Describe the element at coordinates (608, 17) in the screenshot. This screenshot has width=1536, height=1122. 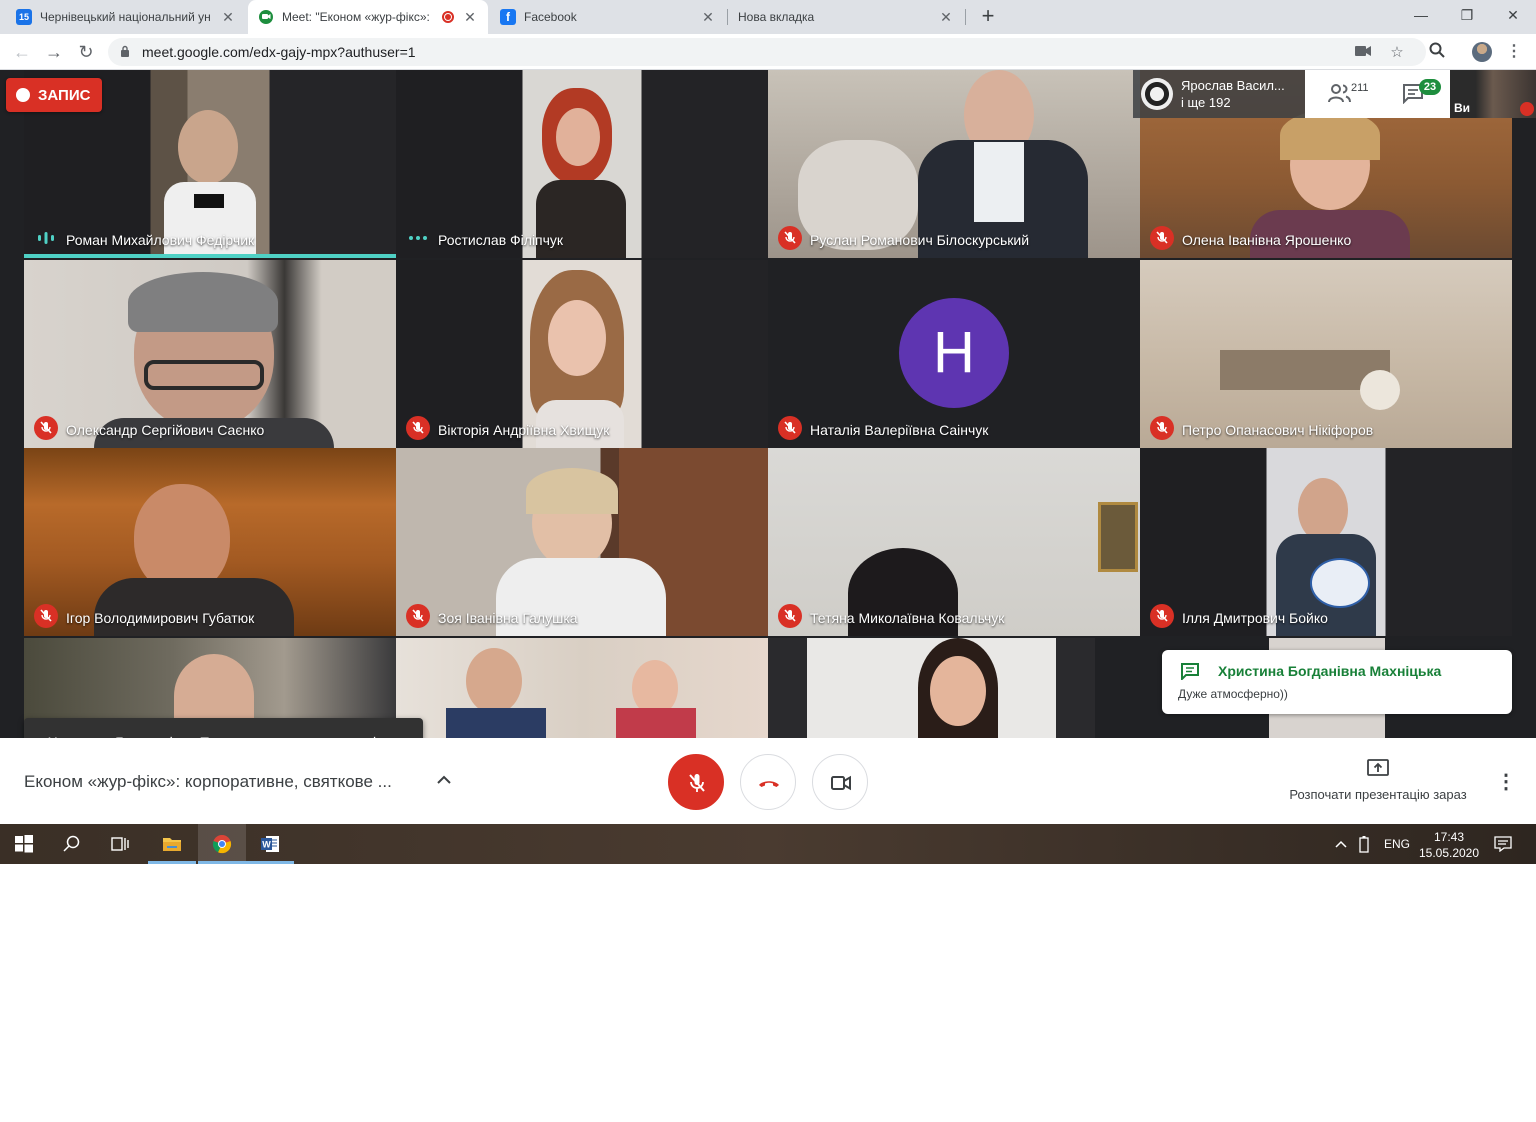
I see `tab-facebook: f Facebook ✕` at that location.